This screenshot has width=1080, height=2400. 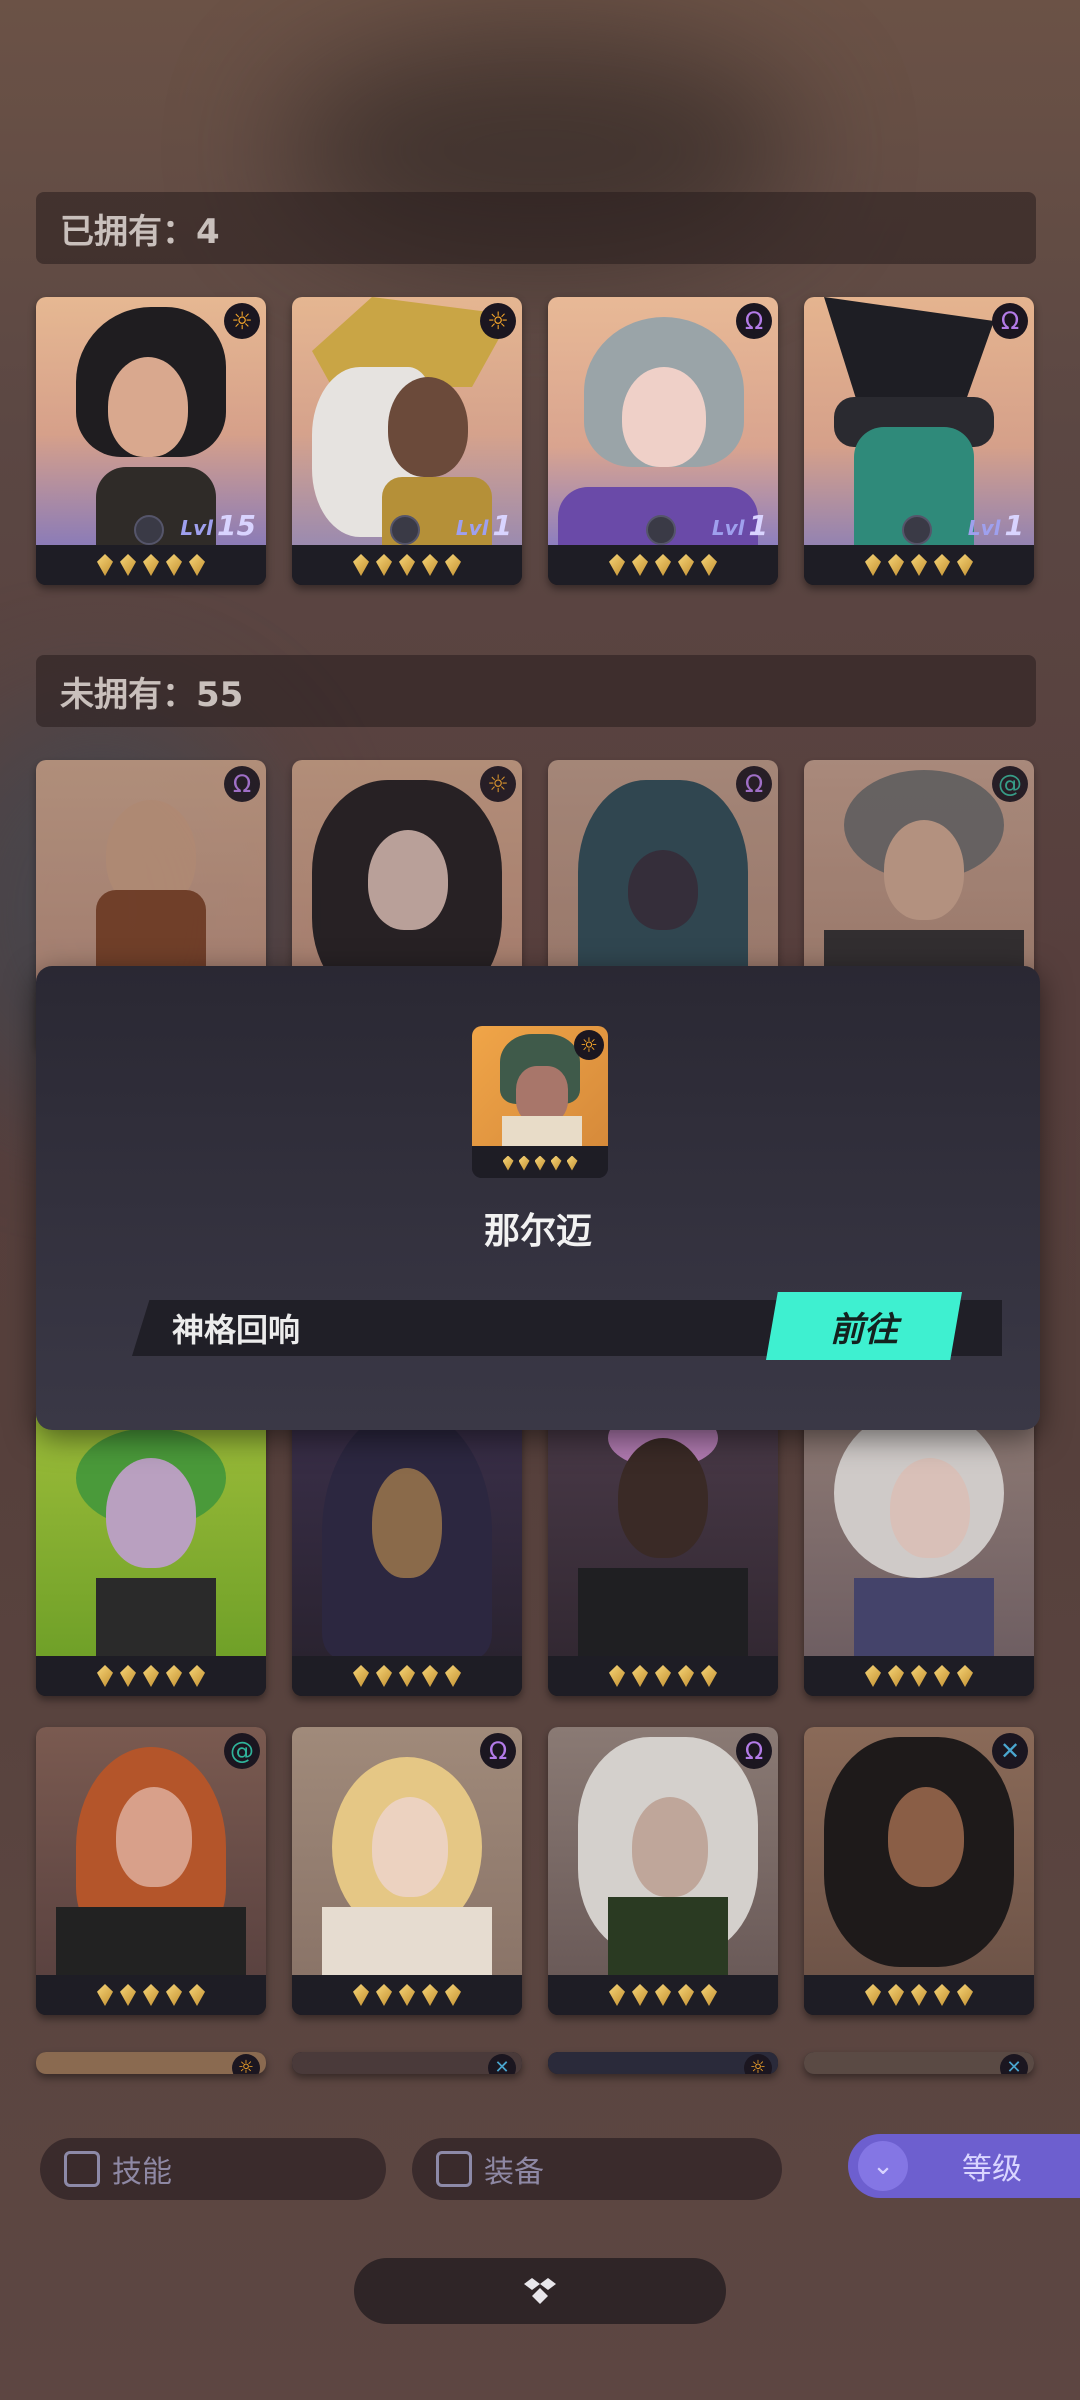 What do you see at coordinates (537, 1231) in the screenshot?
I see `hero-name: 那尔迈` at bounding box center [537, 1231].